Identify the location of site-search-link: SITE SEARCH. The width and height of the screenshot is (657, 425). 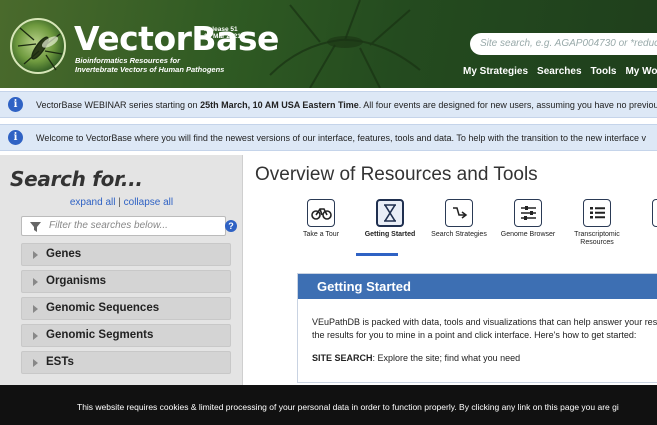
(342, 358).